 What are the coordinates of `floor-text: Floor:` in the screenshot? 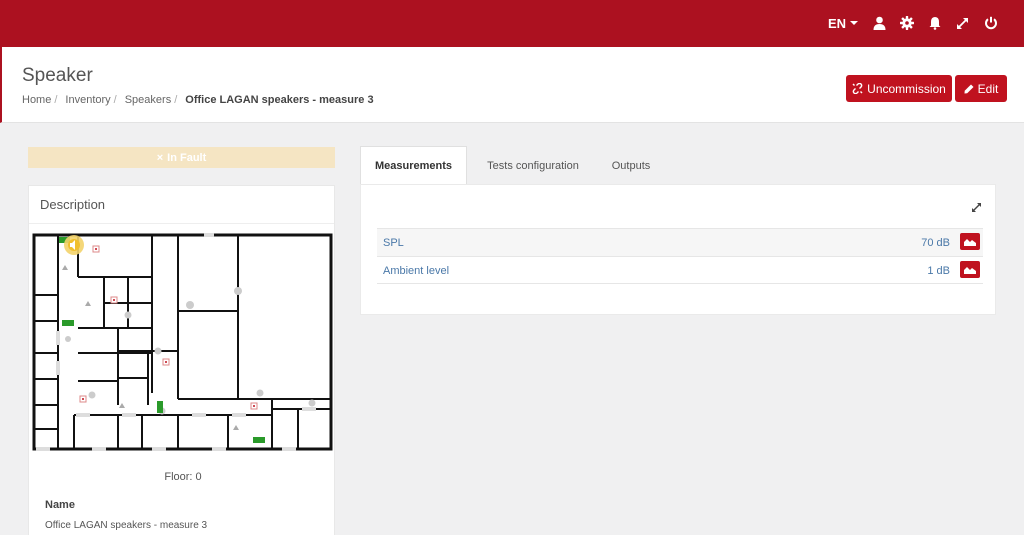 It's located at (178, 477).